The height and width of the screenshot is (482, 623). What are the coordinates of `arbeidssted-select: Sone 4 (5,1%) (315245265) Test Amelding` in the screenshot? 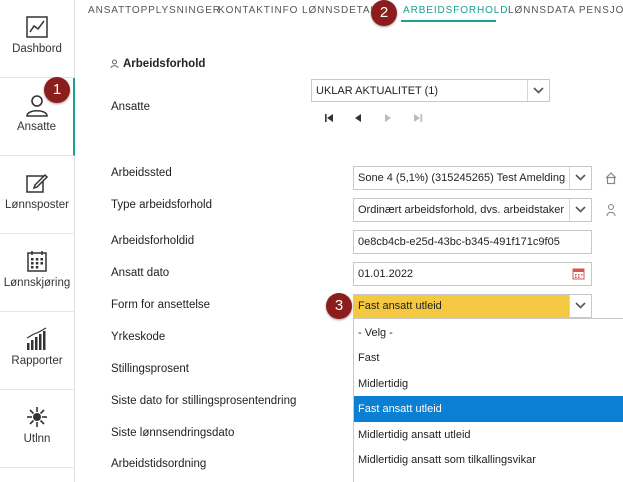 It's located at (472, 178).